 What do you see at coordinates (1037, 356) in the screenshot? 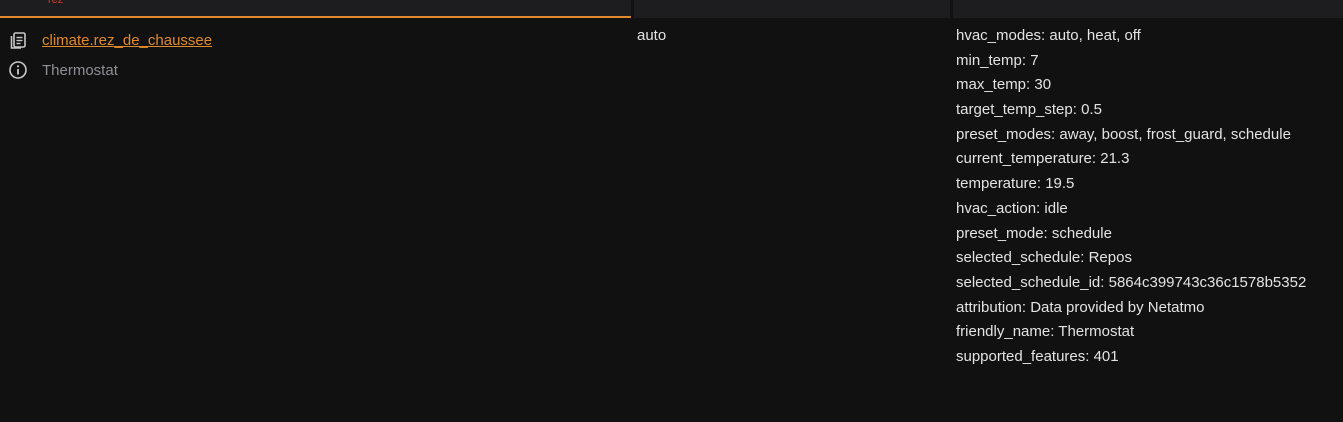
I see `attribute-line: supported_features: 401` at bounding box center [1037, 356].